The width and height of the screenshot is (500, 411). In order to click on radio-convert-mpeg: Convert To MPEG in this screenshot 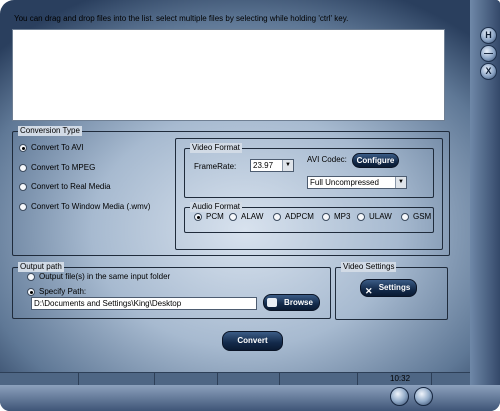, I will do `click(57, 167)`.